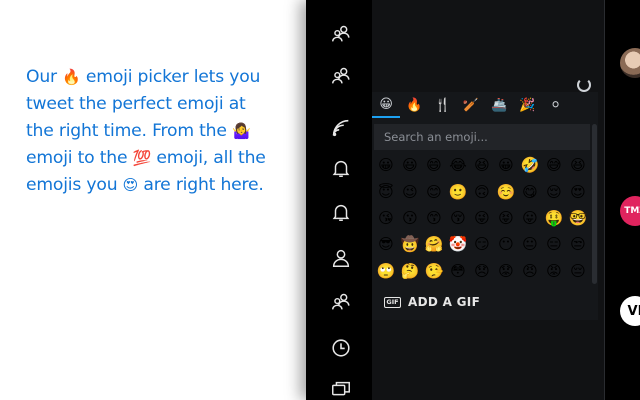 The width and height of the screenshot is (640, 400). What do you see at coordinates (499, 105) in the screenshot?
I see `tab-emoji-category: 🚢` at bounding box center [499, 105].